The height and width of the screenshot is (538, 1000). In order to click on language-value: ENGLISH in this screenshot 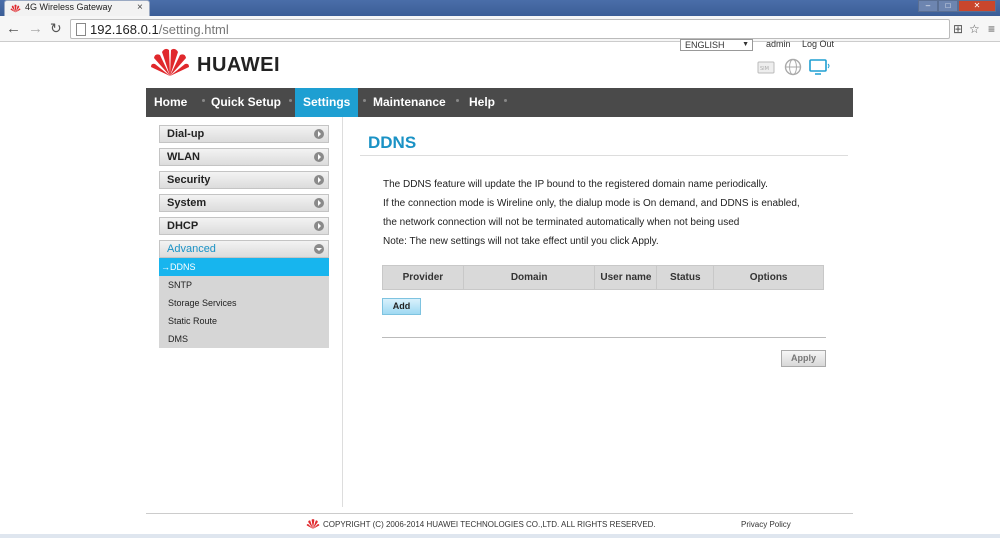, I will do `click(705, 45)`.